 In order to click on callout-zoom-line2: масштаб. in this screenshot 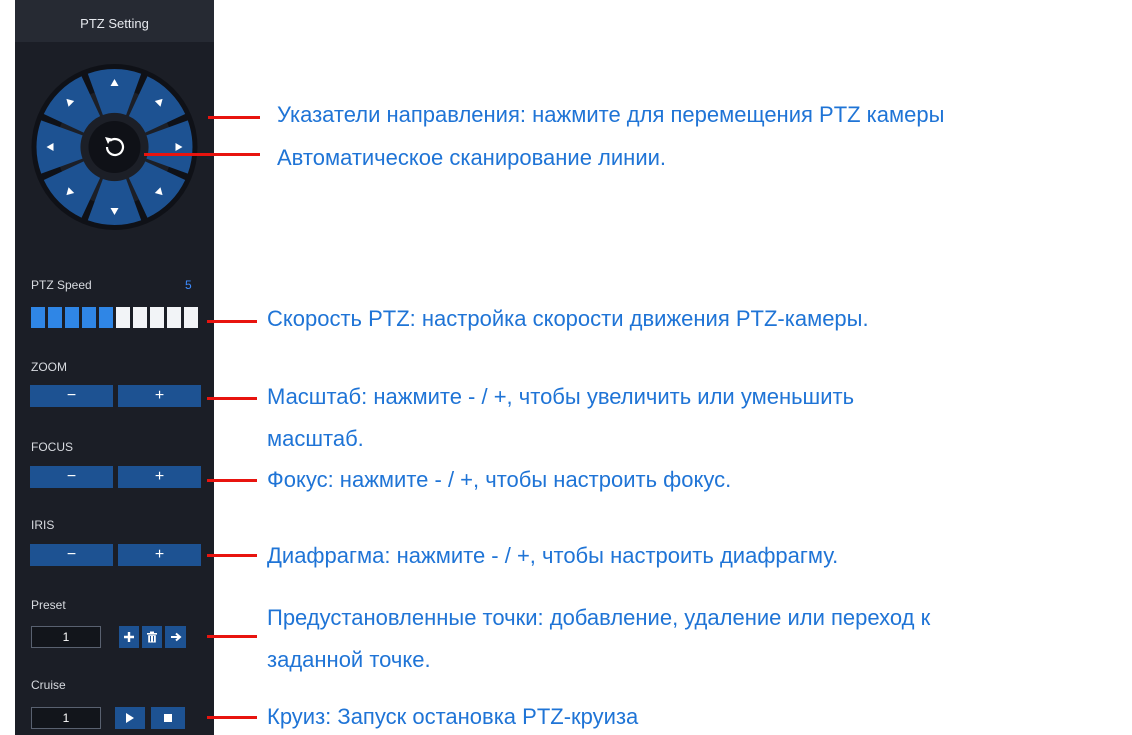, I will do `click(315, 438)`.